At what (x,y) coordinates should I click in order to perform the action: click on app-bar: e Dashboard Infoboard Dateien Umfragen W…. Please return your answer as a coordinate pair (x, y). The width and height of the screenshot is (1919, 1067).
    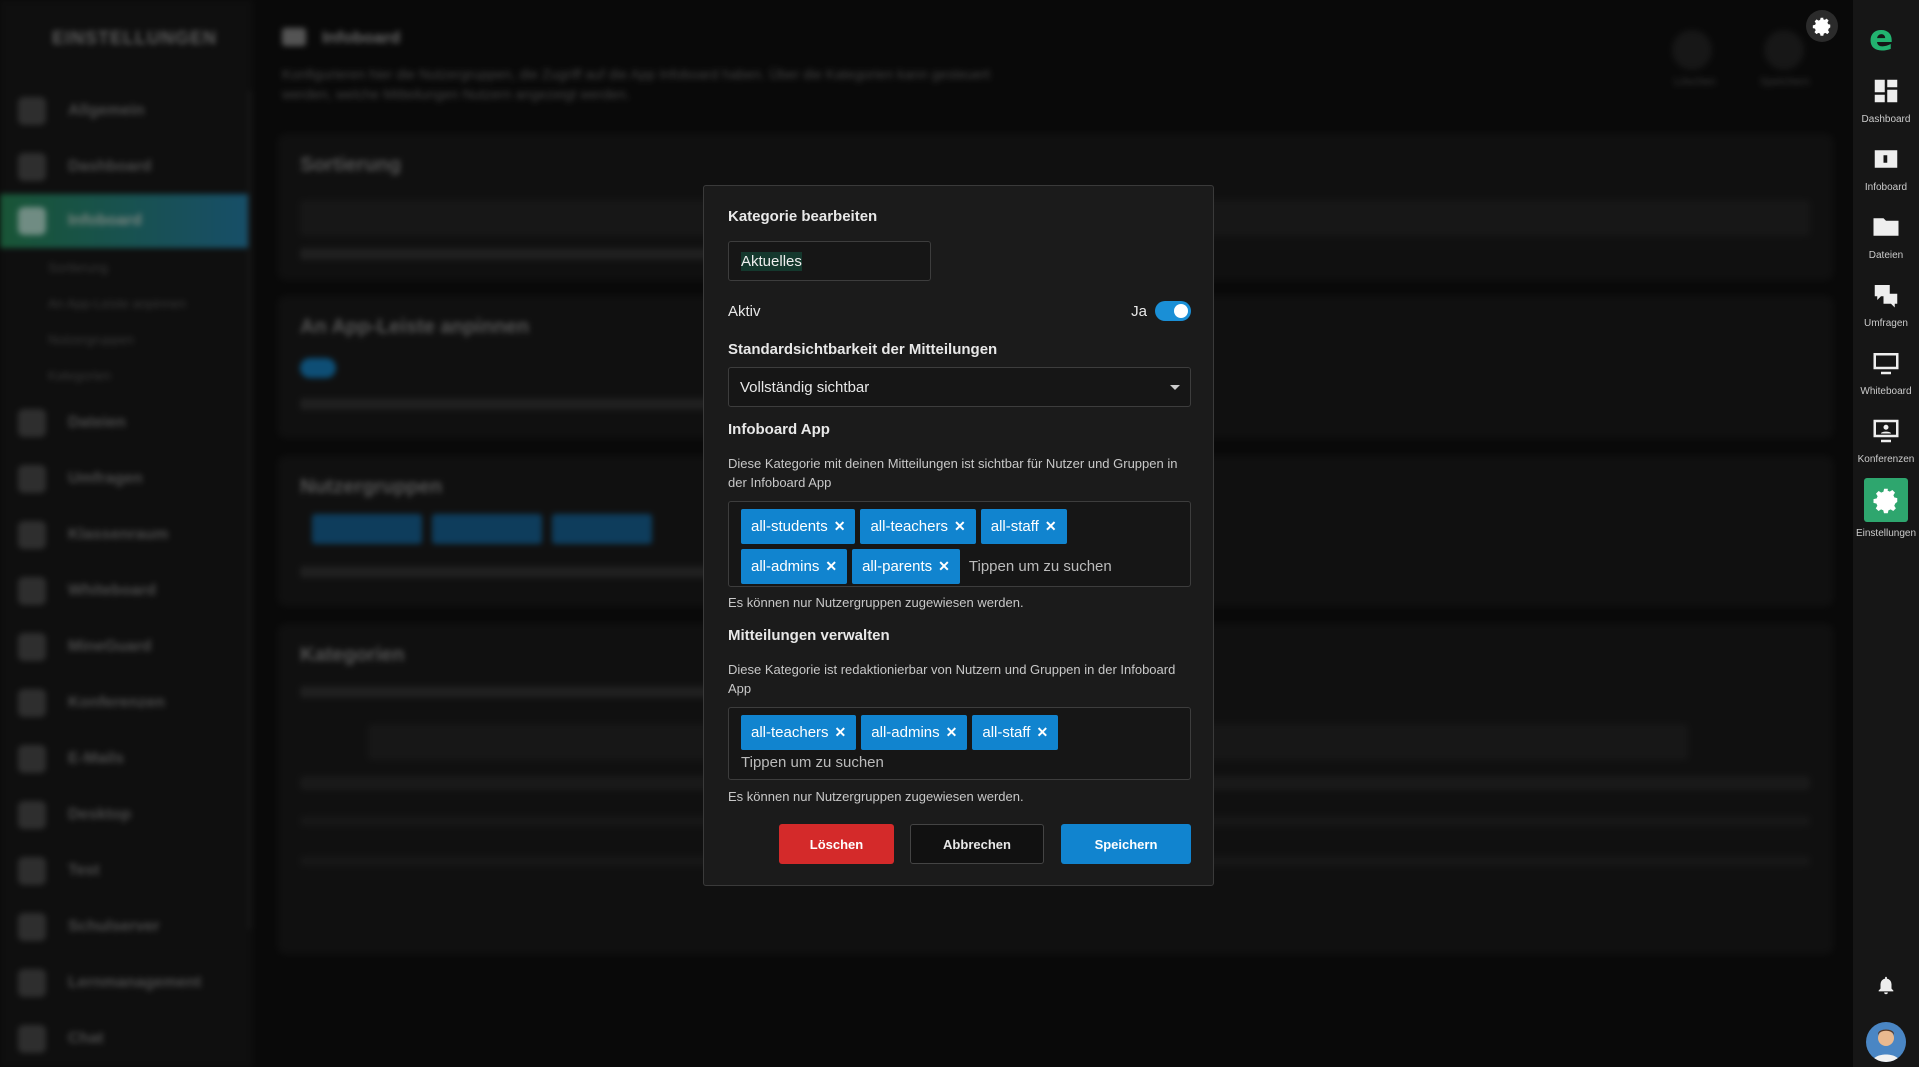
    Looking at the image, I should click on (1886, 533).